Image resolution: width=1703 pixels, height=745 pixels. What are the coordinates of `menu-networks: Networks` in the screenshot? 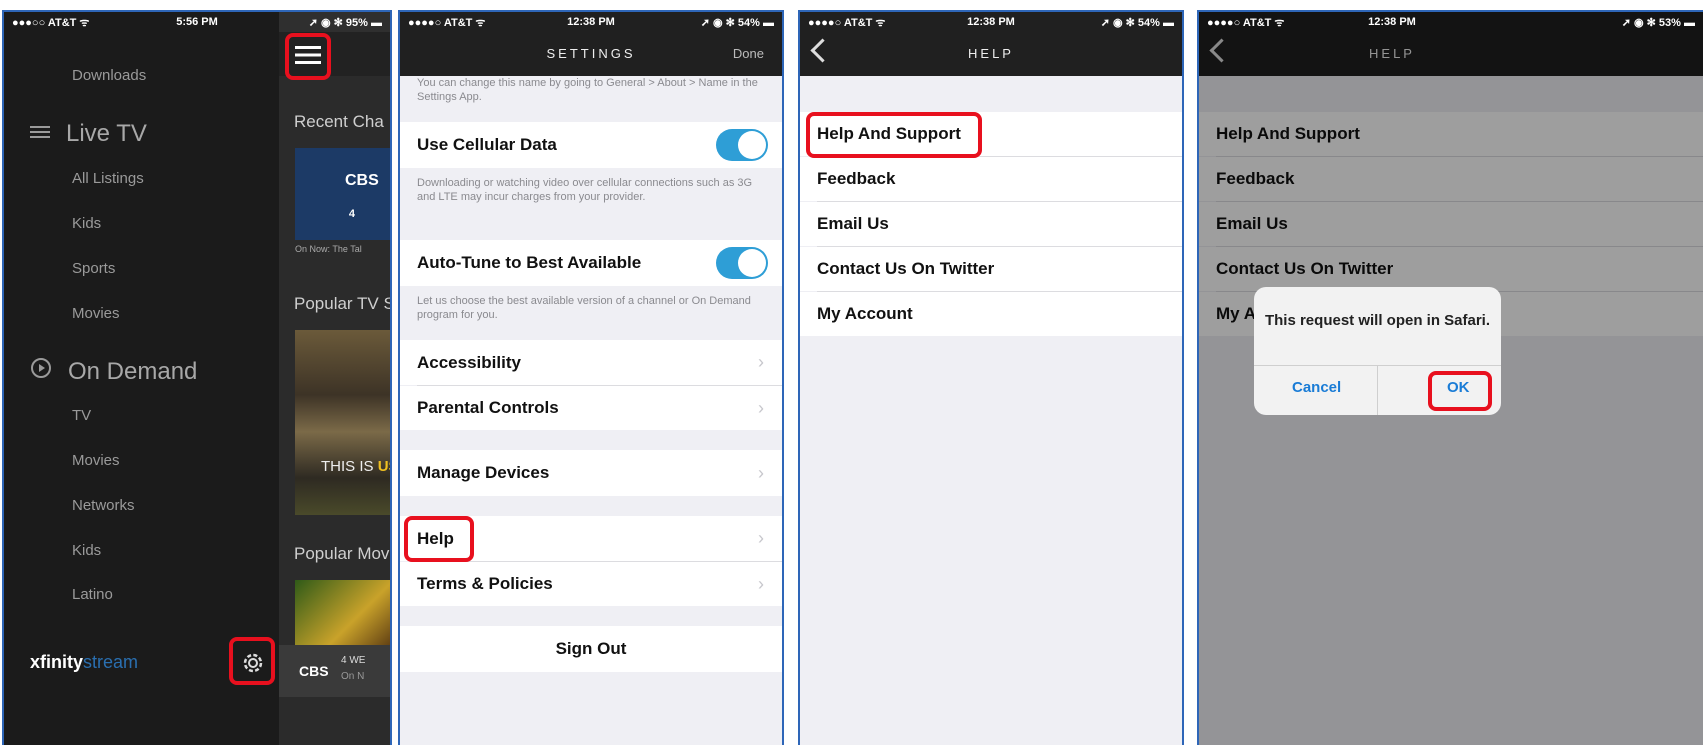 It's located at (103, 505).